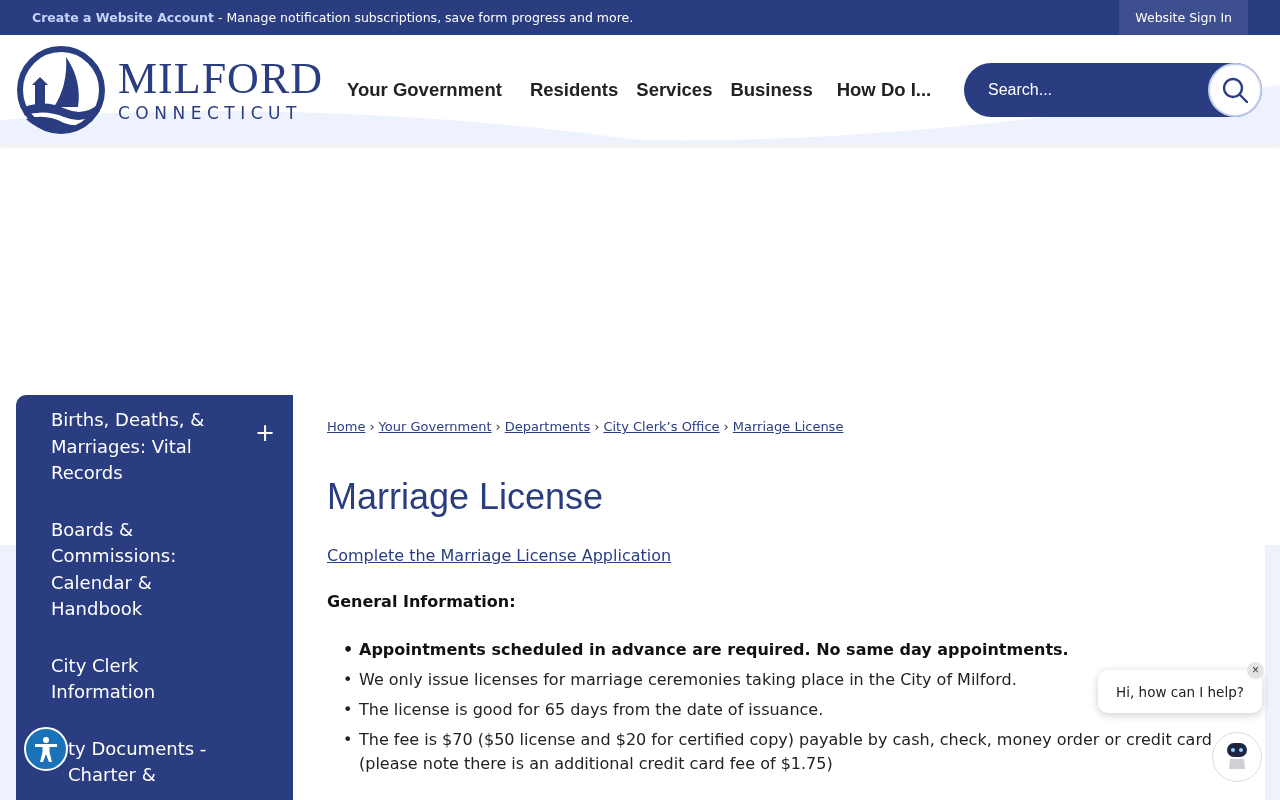 This screenshot has width=1280, height=800. I want to click on sign-in-button: Website Sign In, so click(1183, 17).